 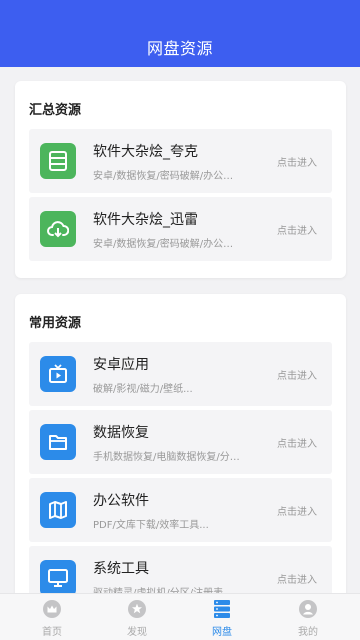 I want to click on summary-section-title: 汇总资源, so click(x=55, y=110).